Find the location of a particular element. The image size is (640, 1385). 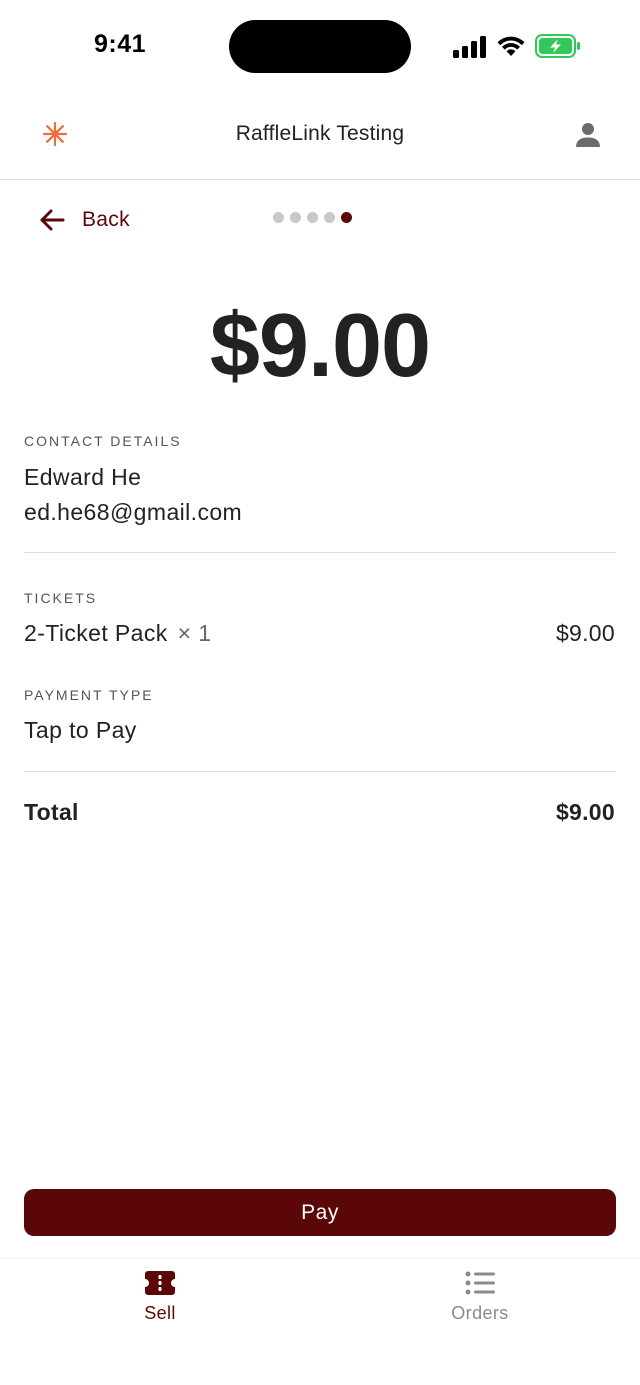

page-title: RaffleLink Testing is located at coordinates (320, 133).